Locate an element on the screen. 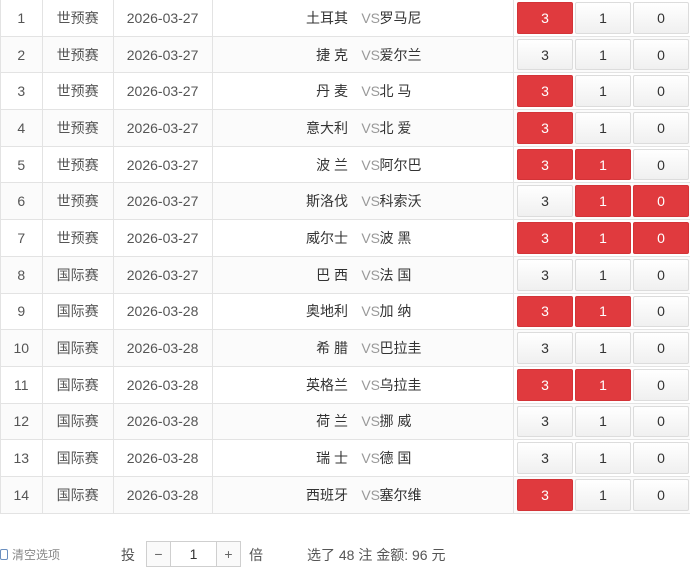 This screenshot has width=690, height=571. bet-footer: 清空选项 投 − + 倍 选了 48 注 金额: 96 元 is located at coordinates (345, 553).